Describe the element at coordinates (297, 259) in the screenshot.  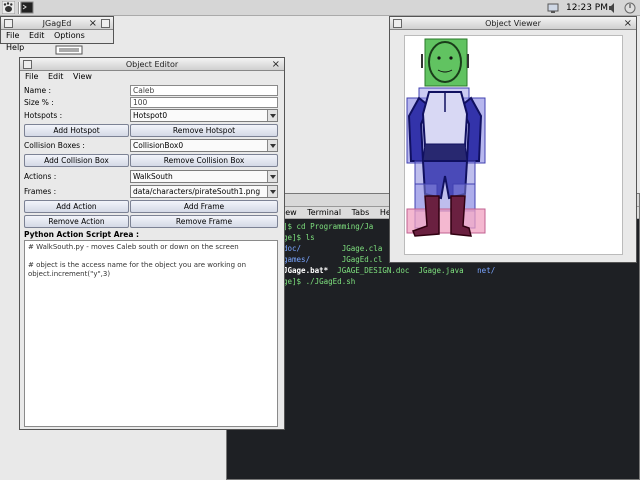
I see `terminal-text: games/` at that location.